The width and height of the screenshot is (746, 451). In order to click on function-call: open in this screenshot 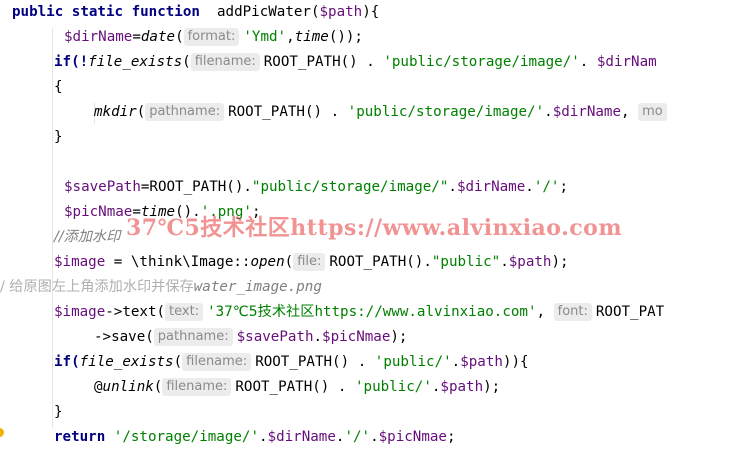, I will do `click(267, 262)`.